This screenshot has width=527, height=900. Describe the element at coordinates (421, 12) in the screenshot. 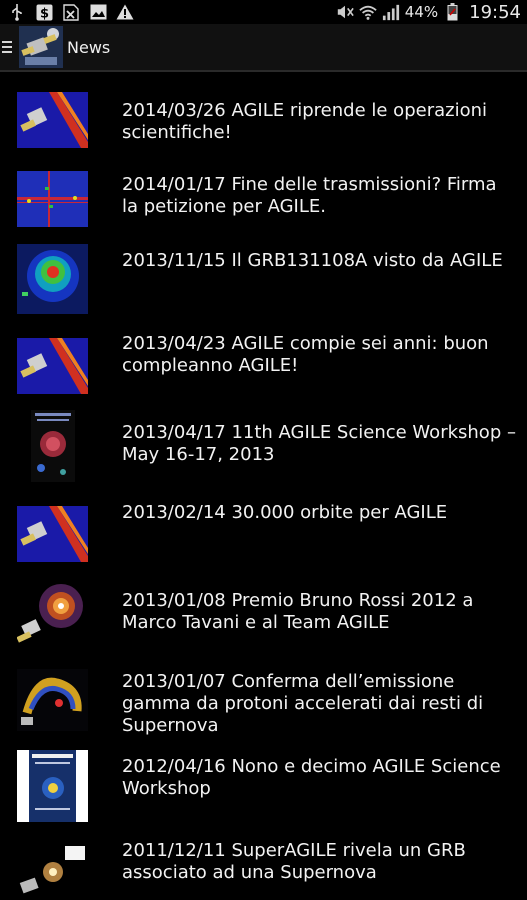

I see `battery-percent: 44%` at that location.